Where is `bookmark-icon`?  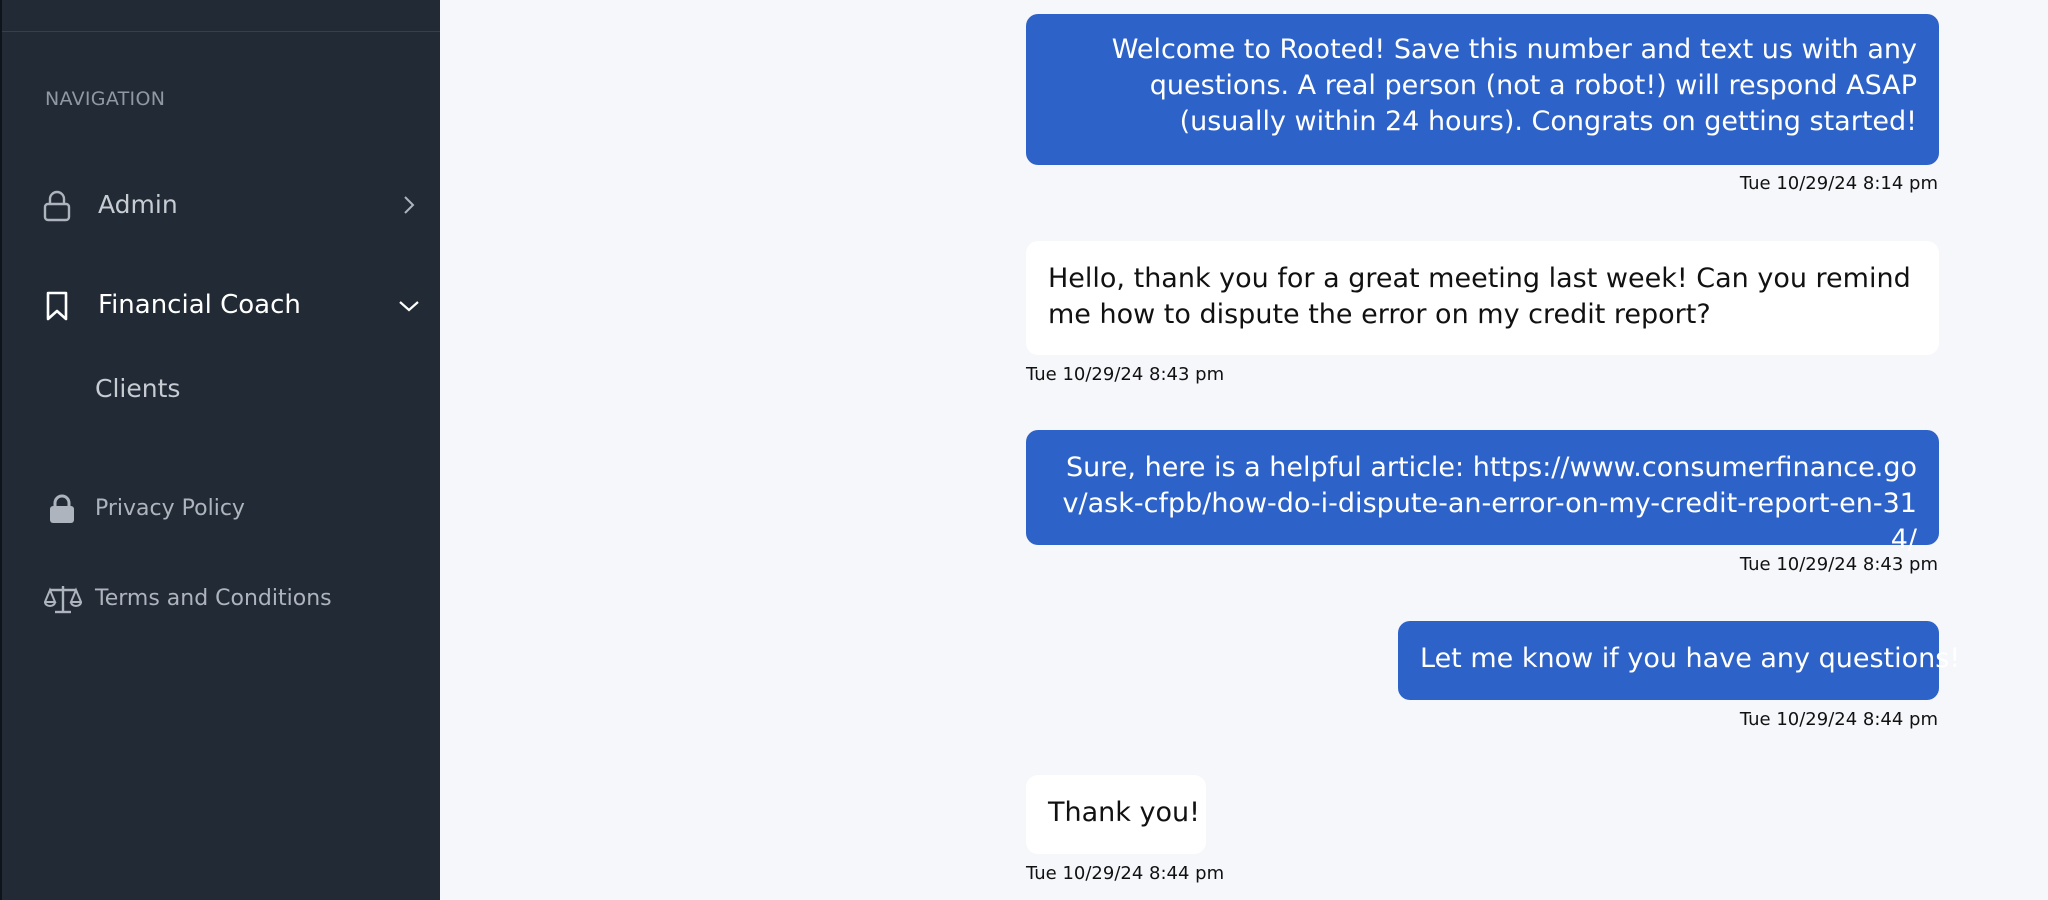 bookmark-icon is located at coordinates (57, 308).